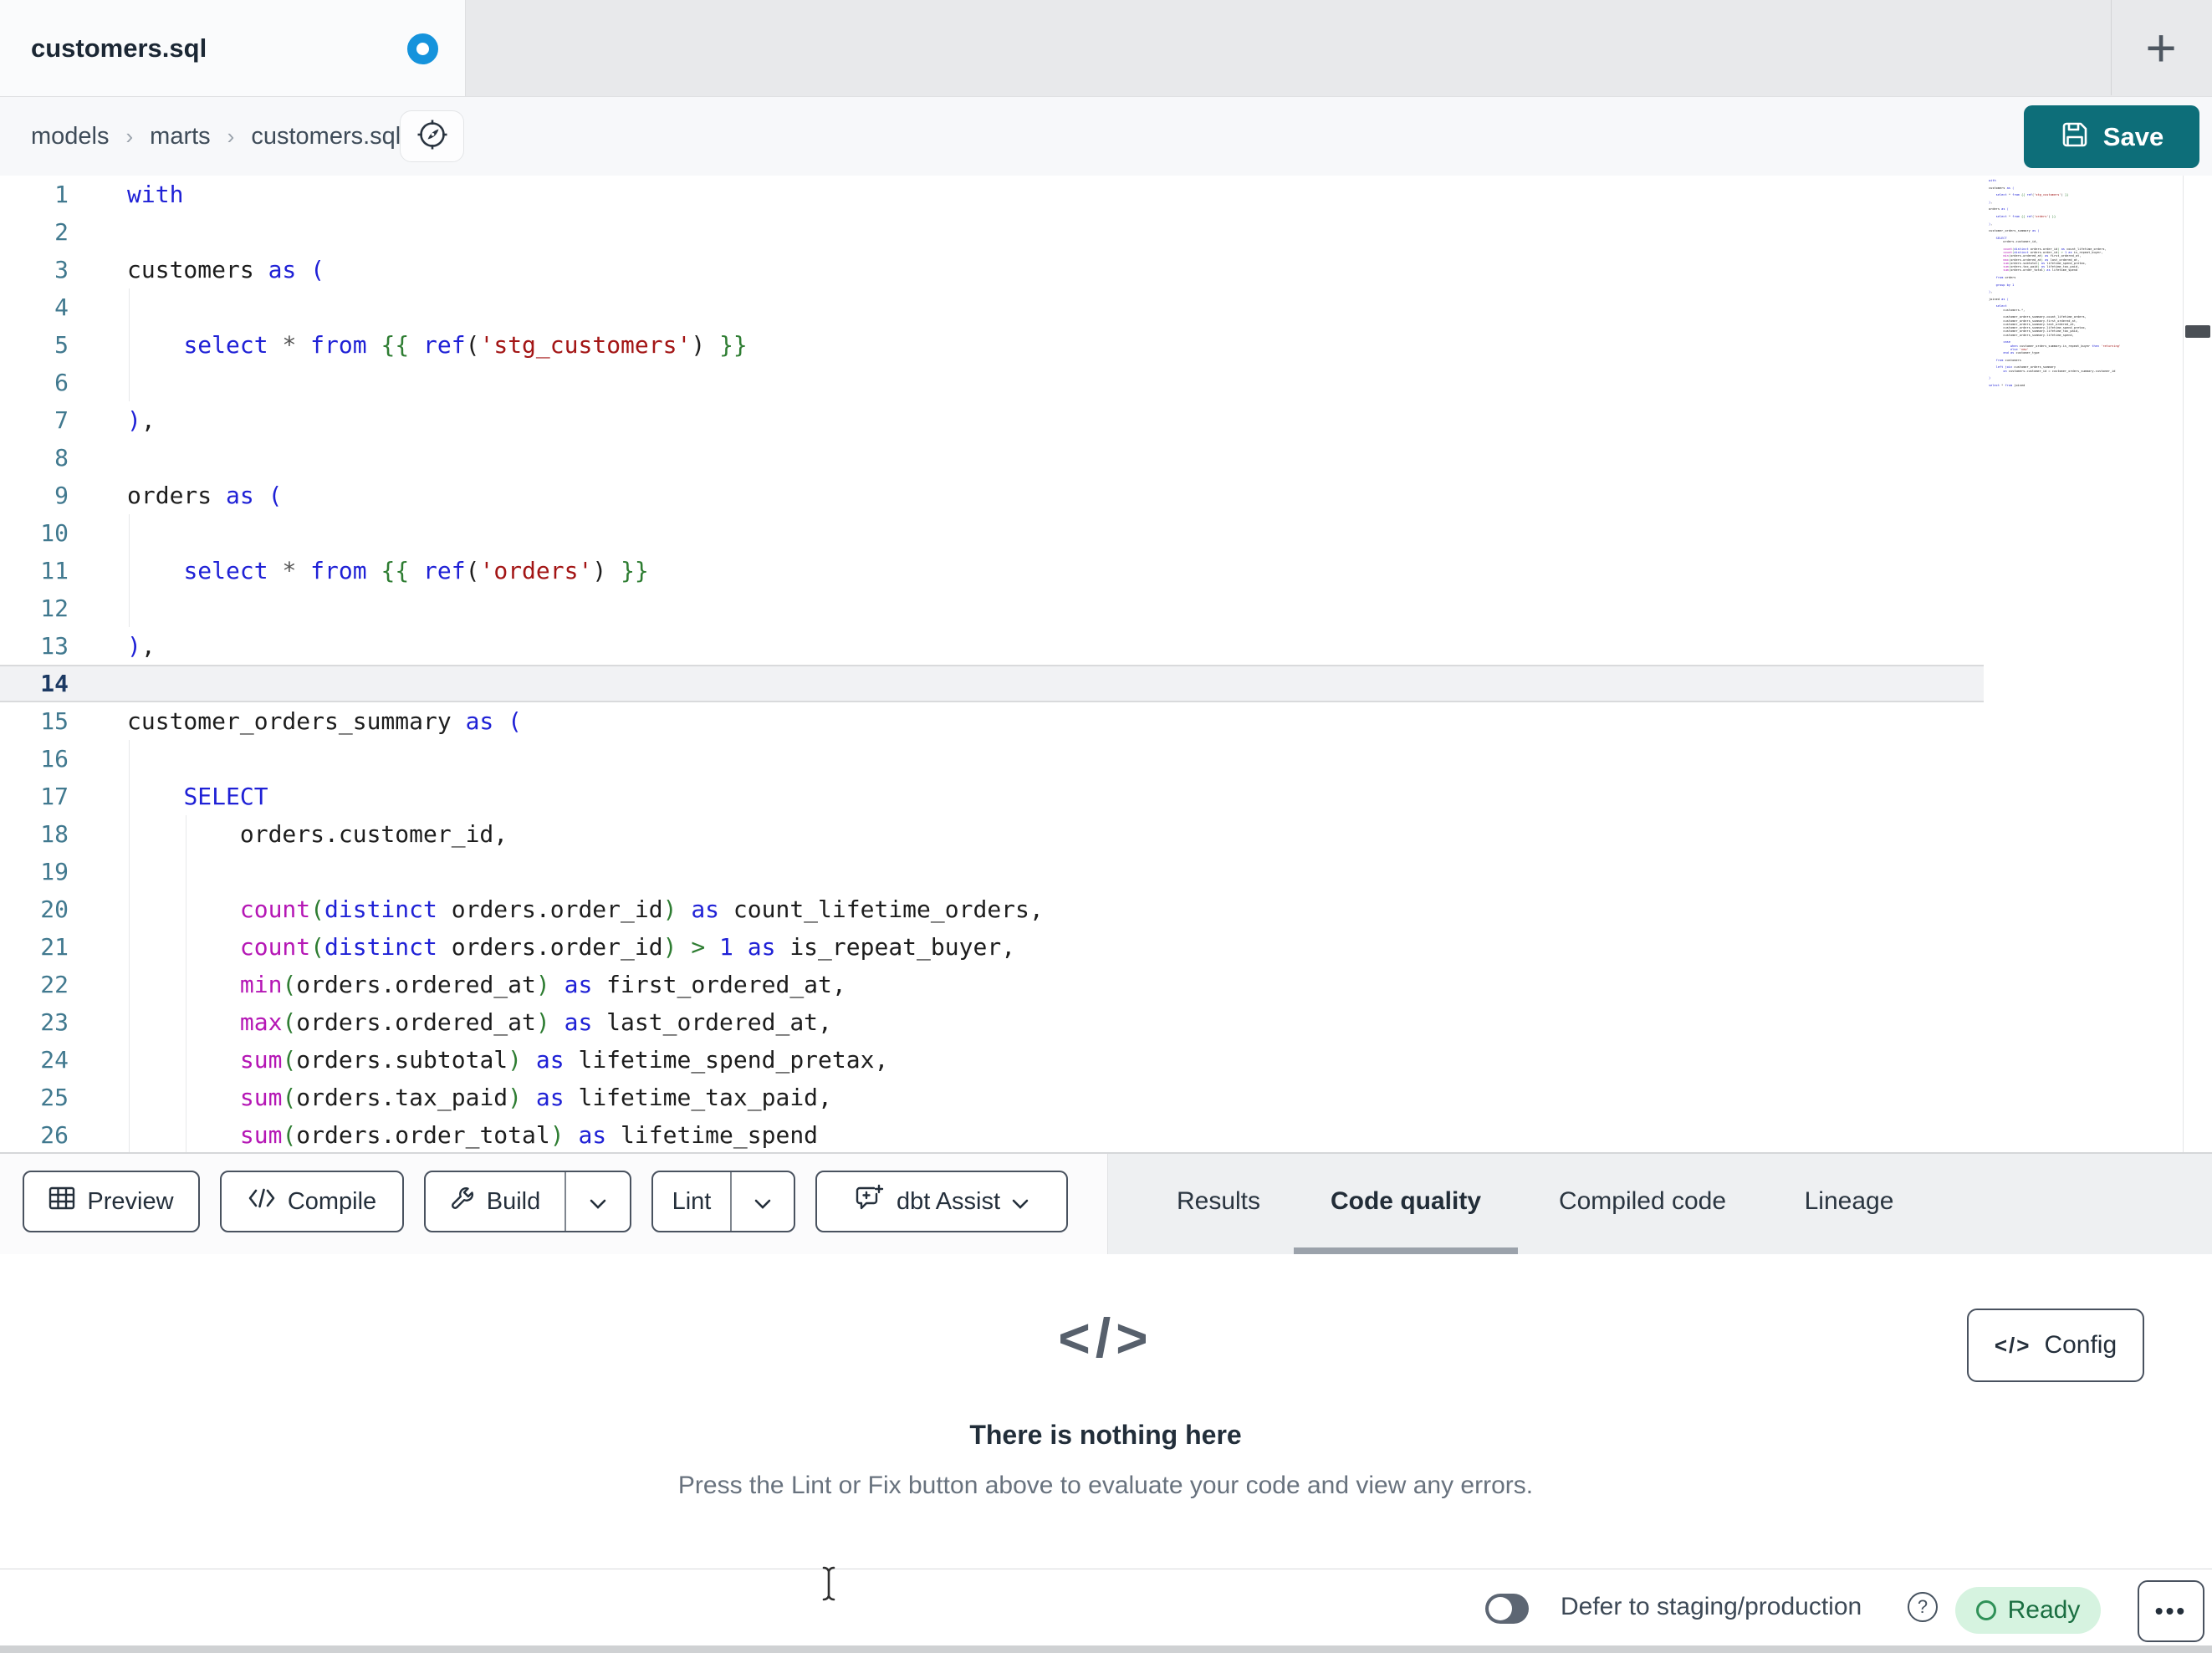  I want to click on tab-title: customers.sql, so click(119, 48).